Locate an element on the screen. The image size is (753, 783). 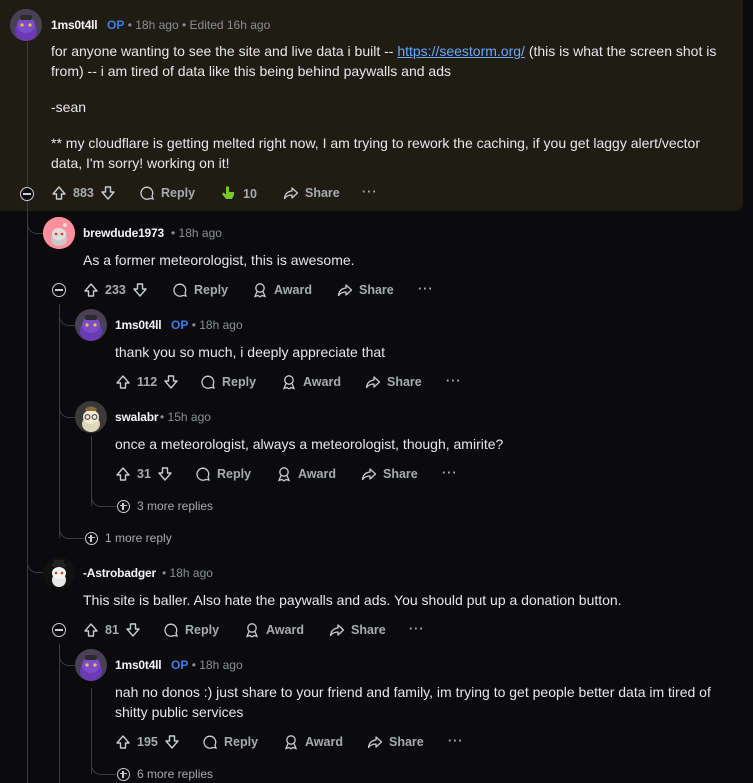
username: swalabr is located at coordinates (136, 417).